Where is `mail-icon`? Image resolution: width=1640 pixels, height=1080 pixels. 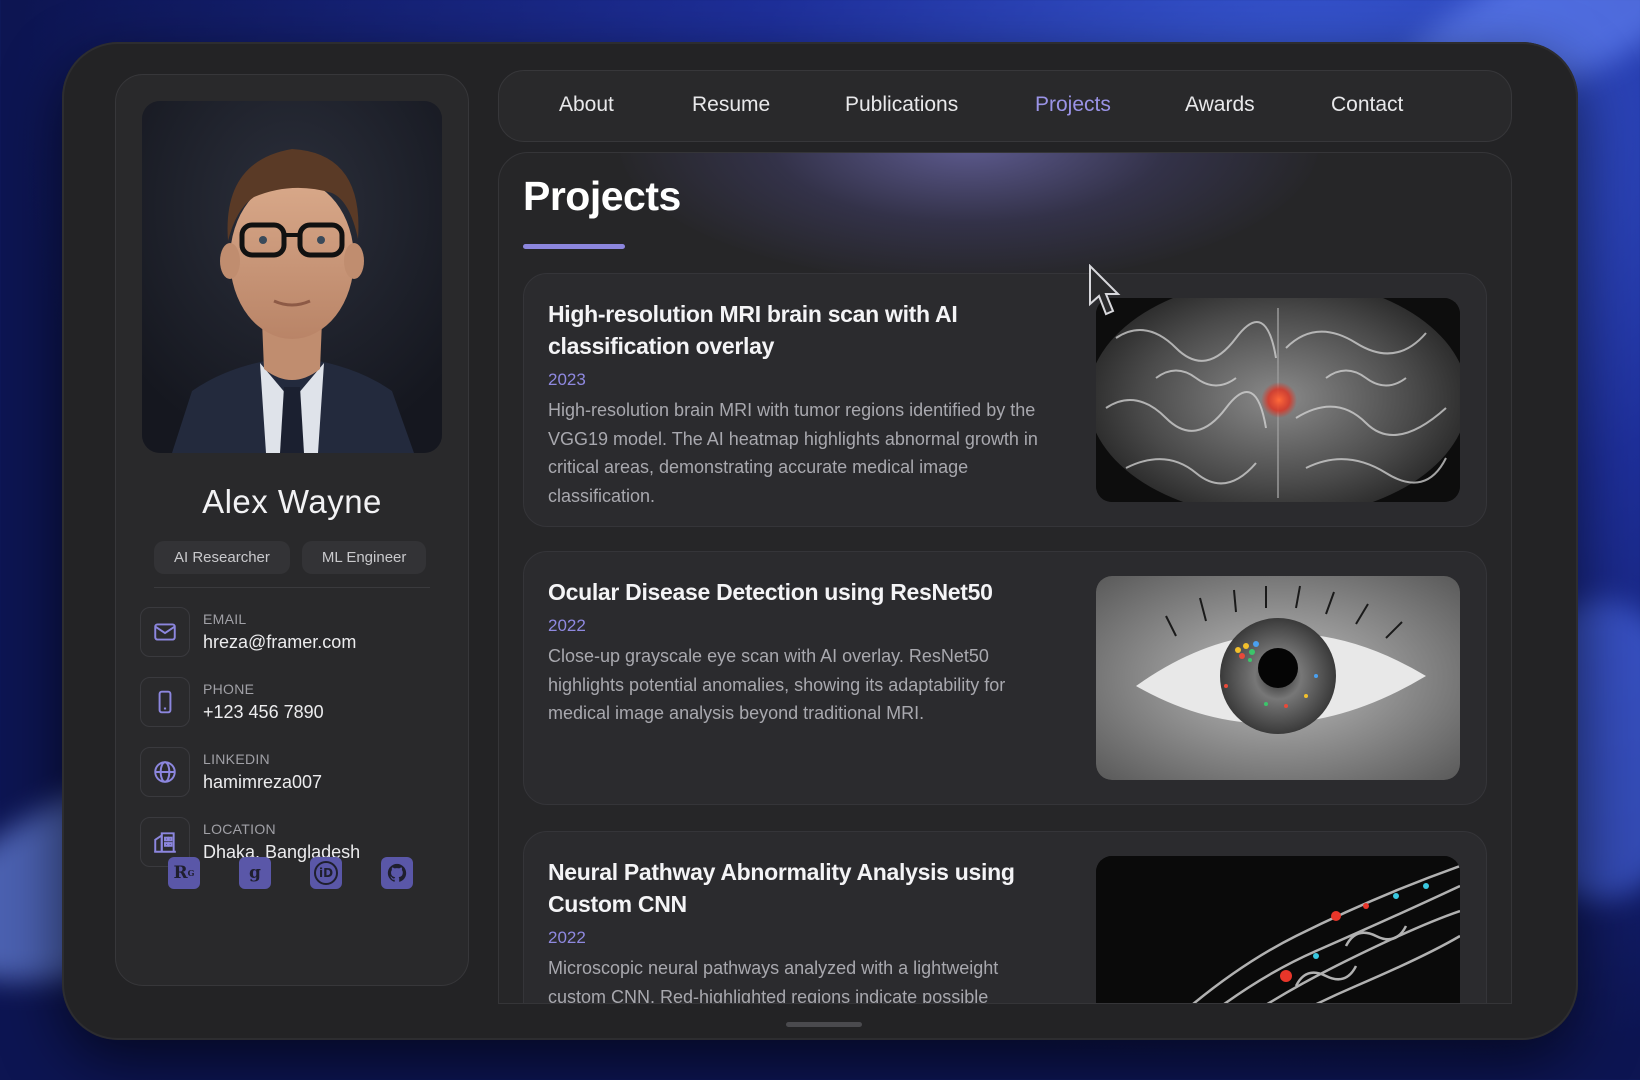
mail-icon is located at coordinates (165, 632).